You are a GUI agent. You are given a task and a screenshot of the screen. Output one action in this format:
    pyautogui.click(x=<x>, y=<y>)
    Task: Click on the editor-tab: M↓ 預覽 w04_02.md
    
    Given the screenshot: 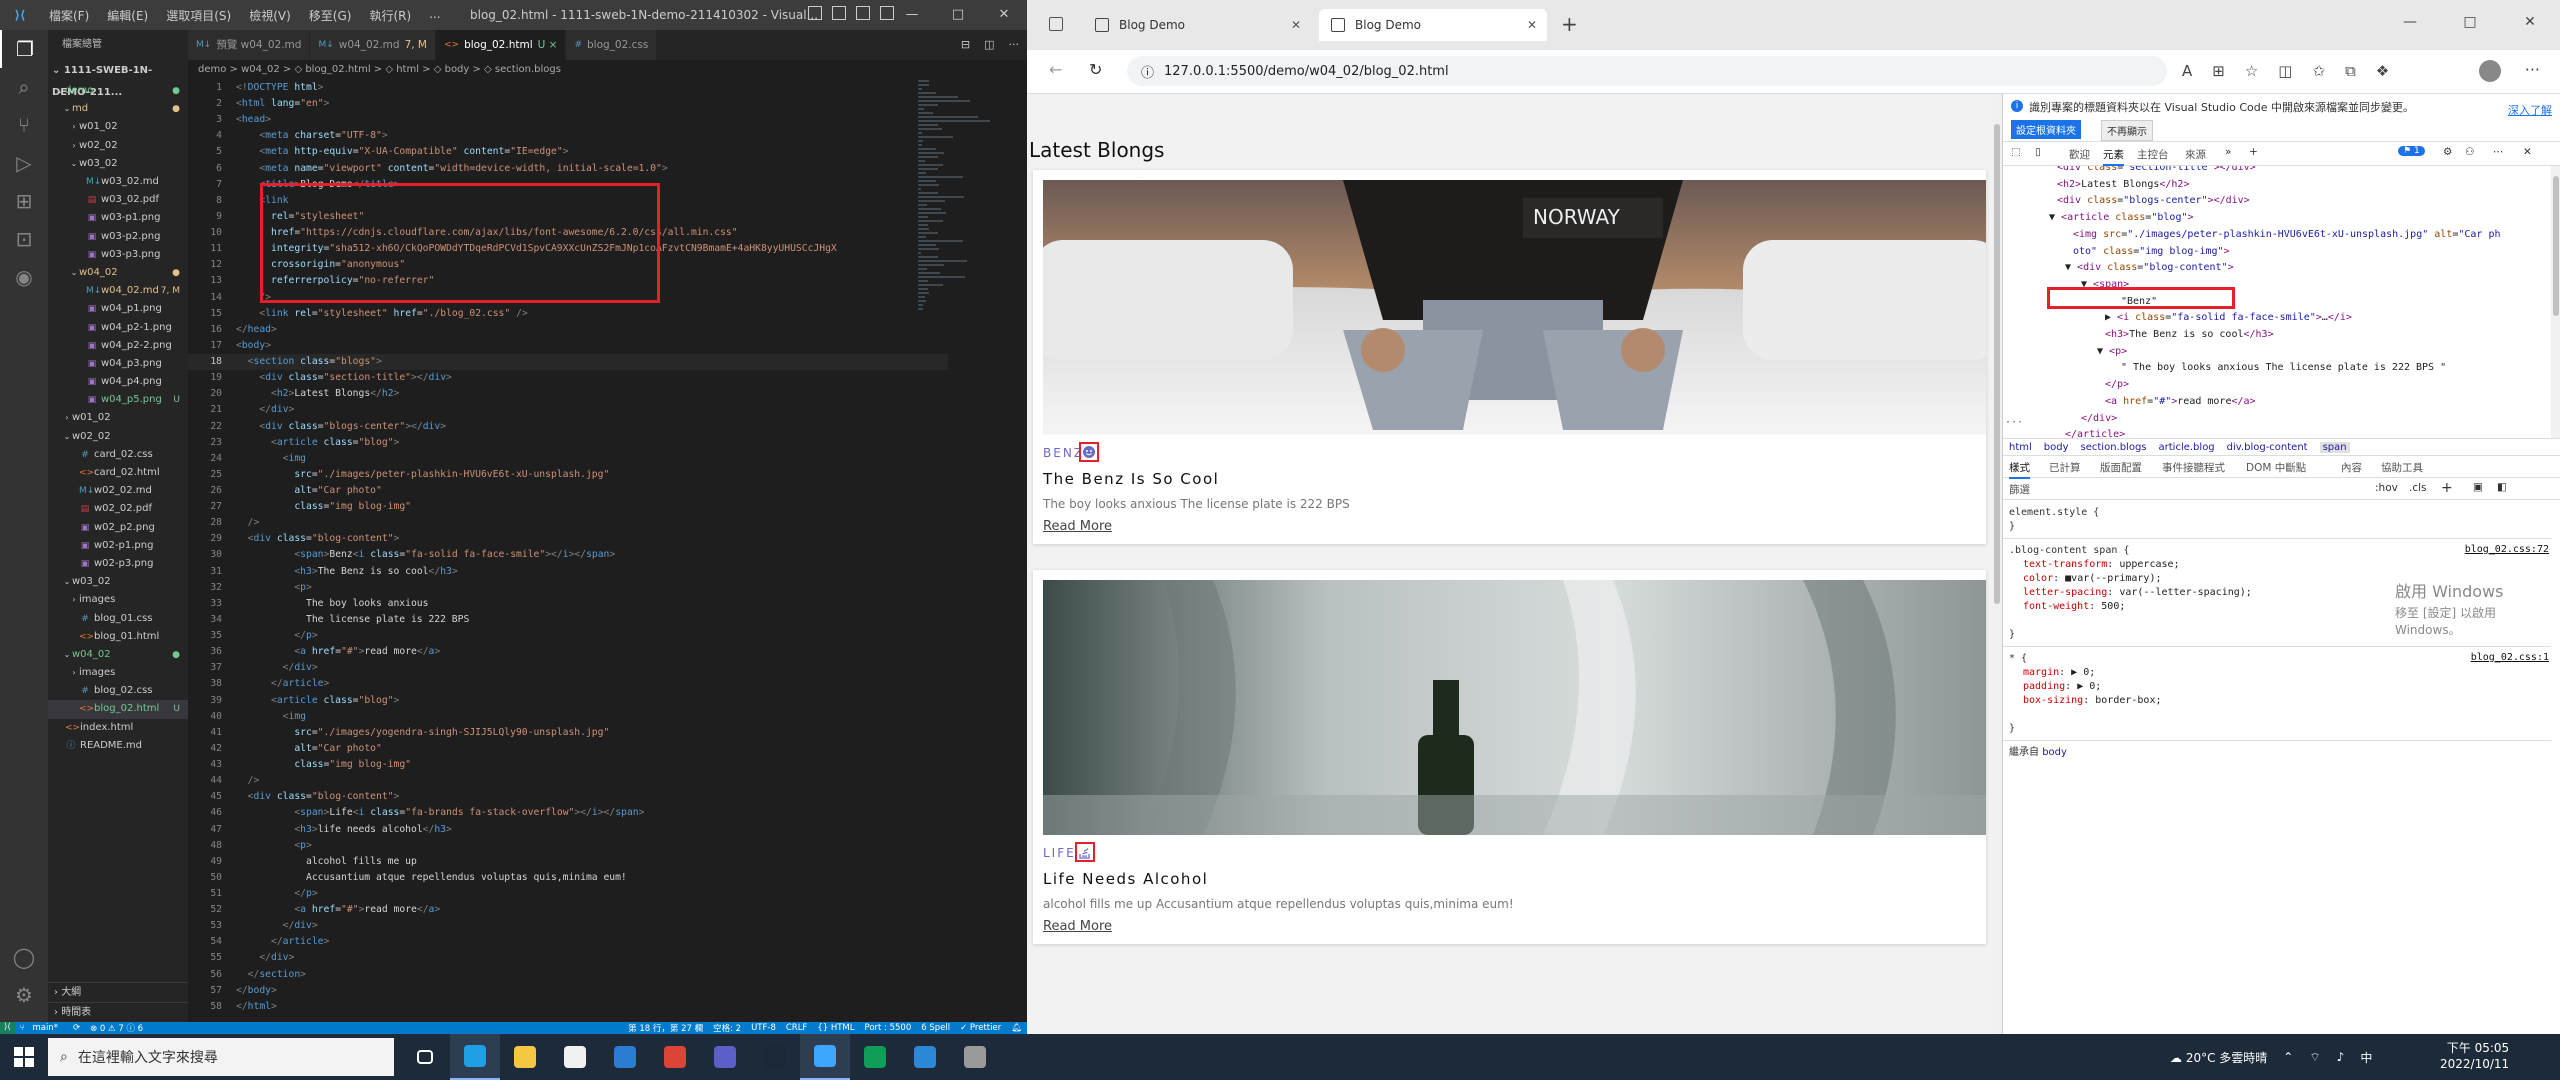 What is the action you would take?
    pyautogui.click(x=249, y=45)
    